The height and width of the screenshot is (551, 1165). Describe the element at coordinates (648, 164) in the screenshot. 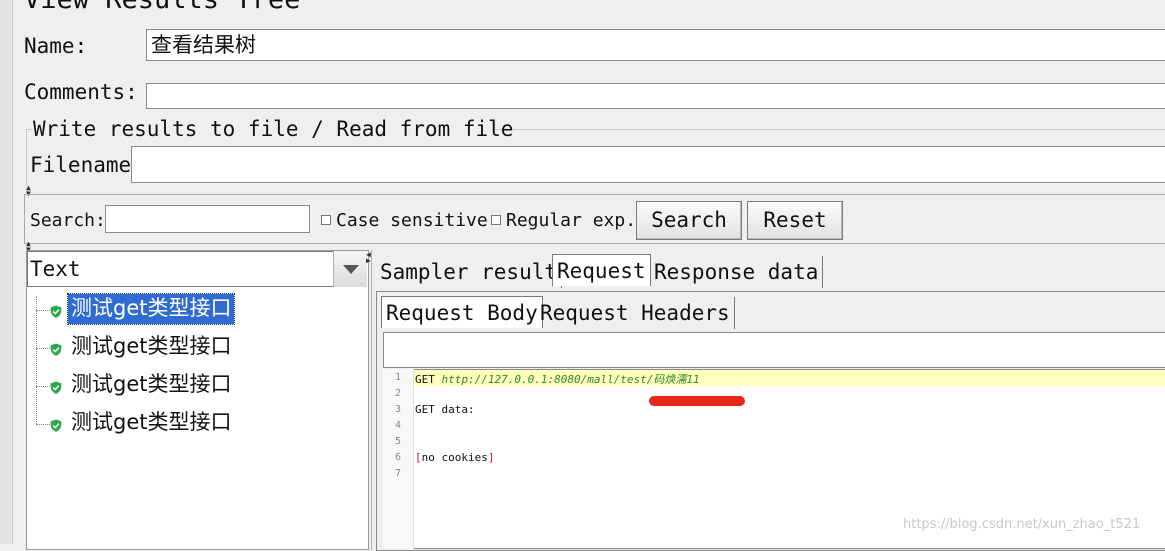

I see `filename-field` at that location.